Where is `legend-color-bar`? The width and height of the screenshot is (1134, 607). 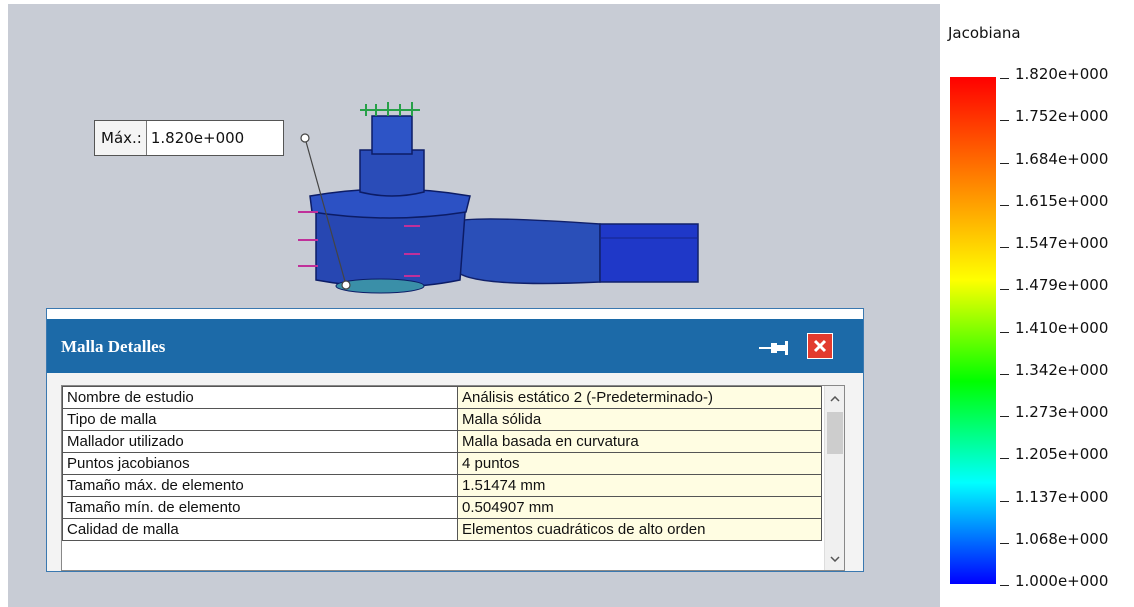
legend-color-bar is located at coordinates (973, 330).